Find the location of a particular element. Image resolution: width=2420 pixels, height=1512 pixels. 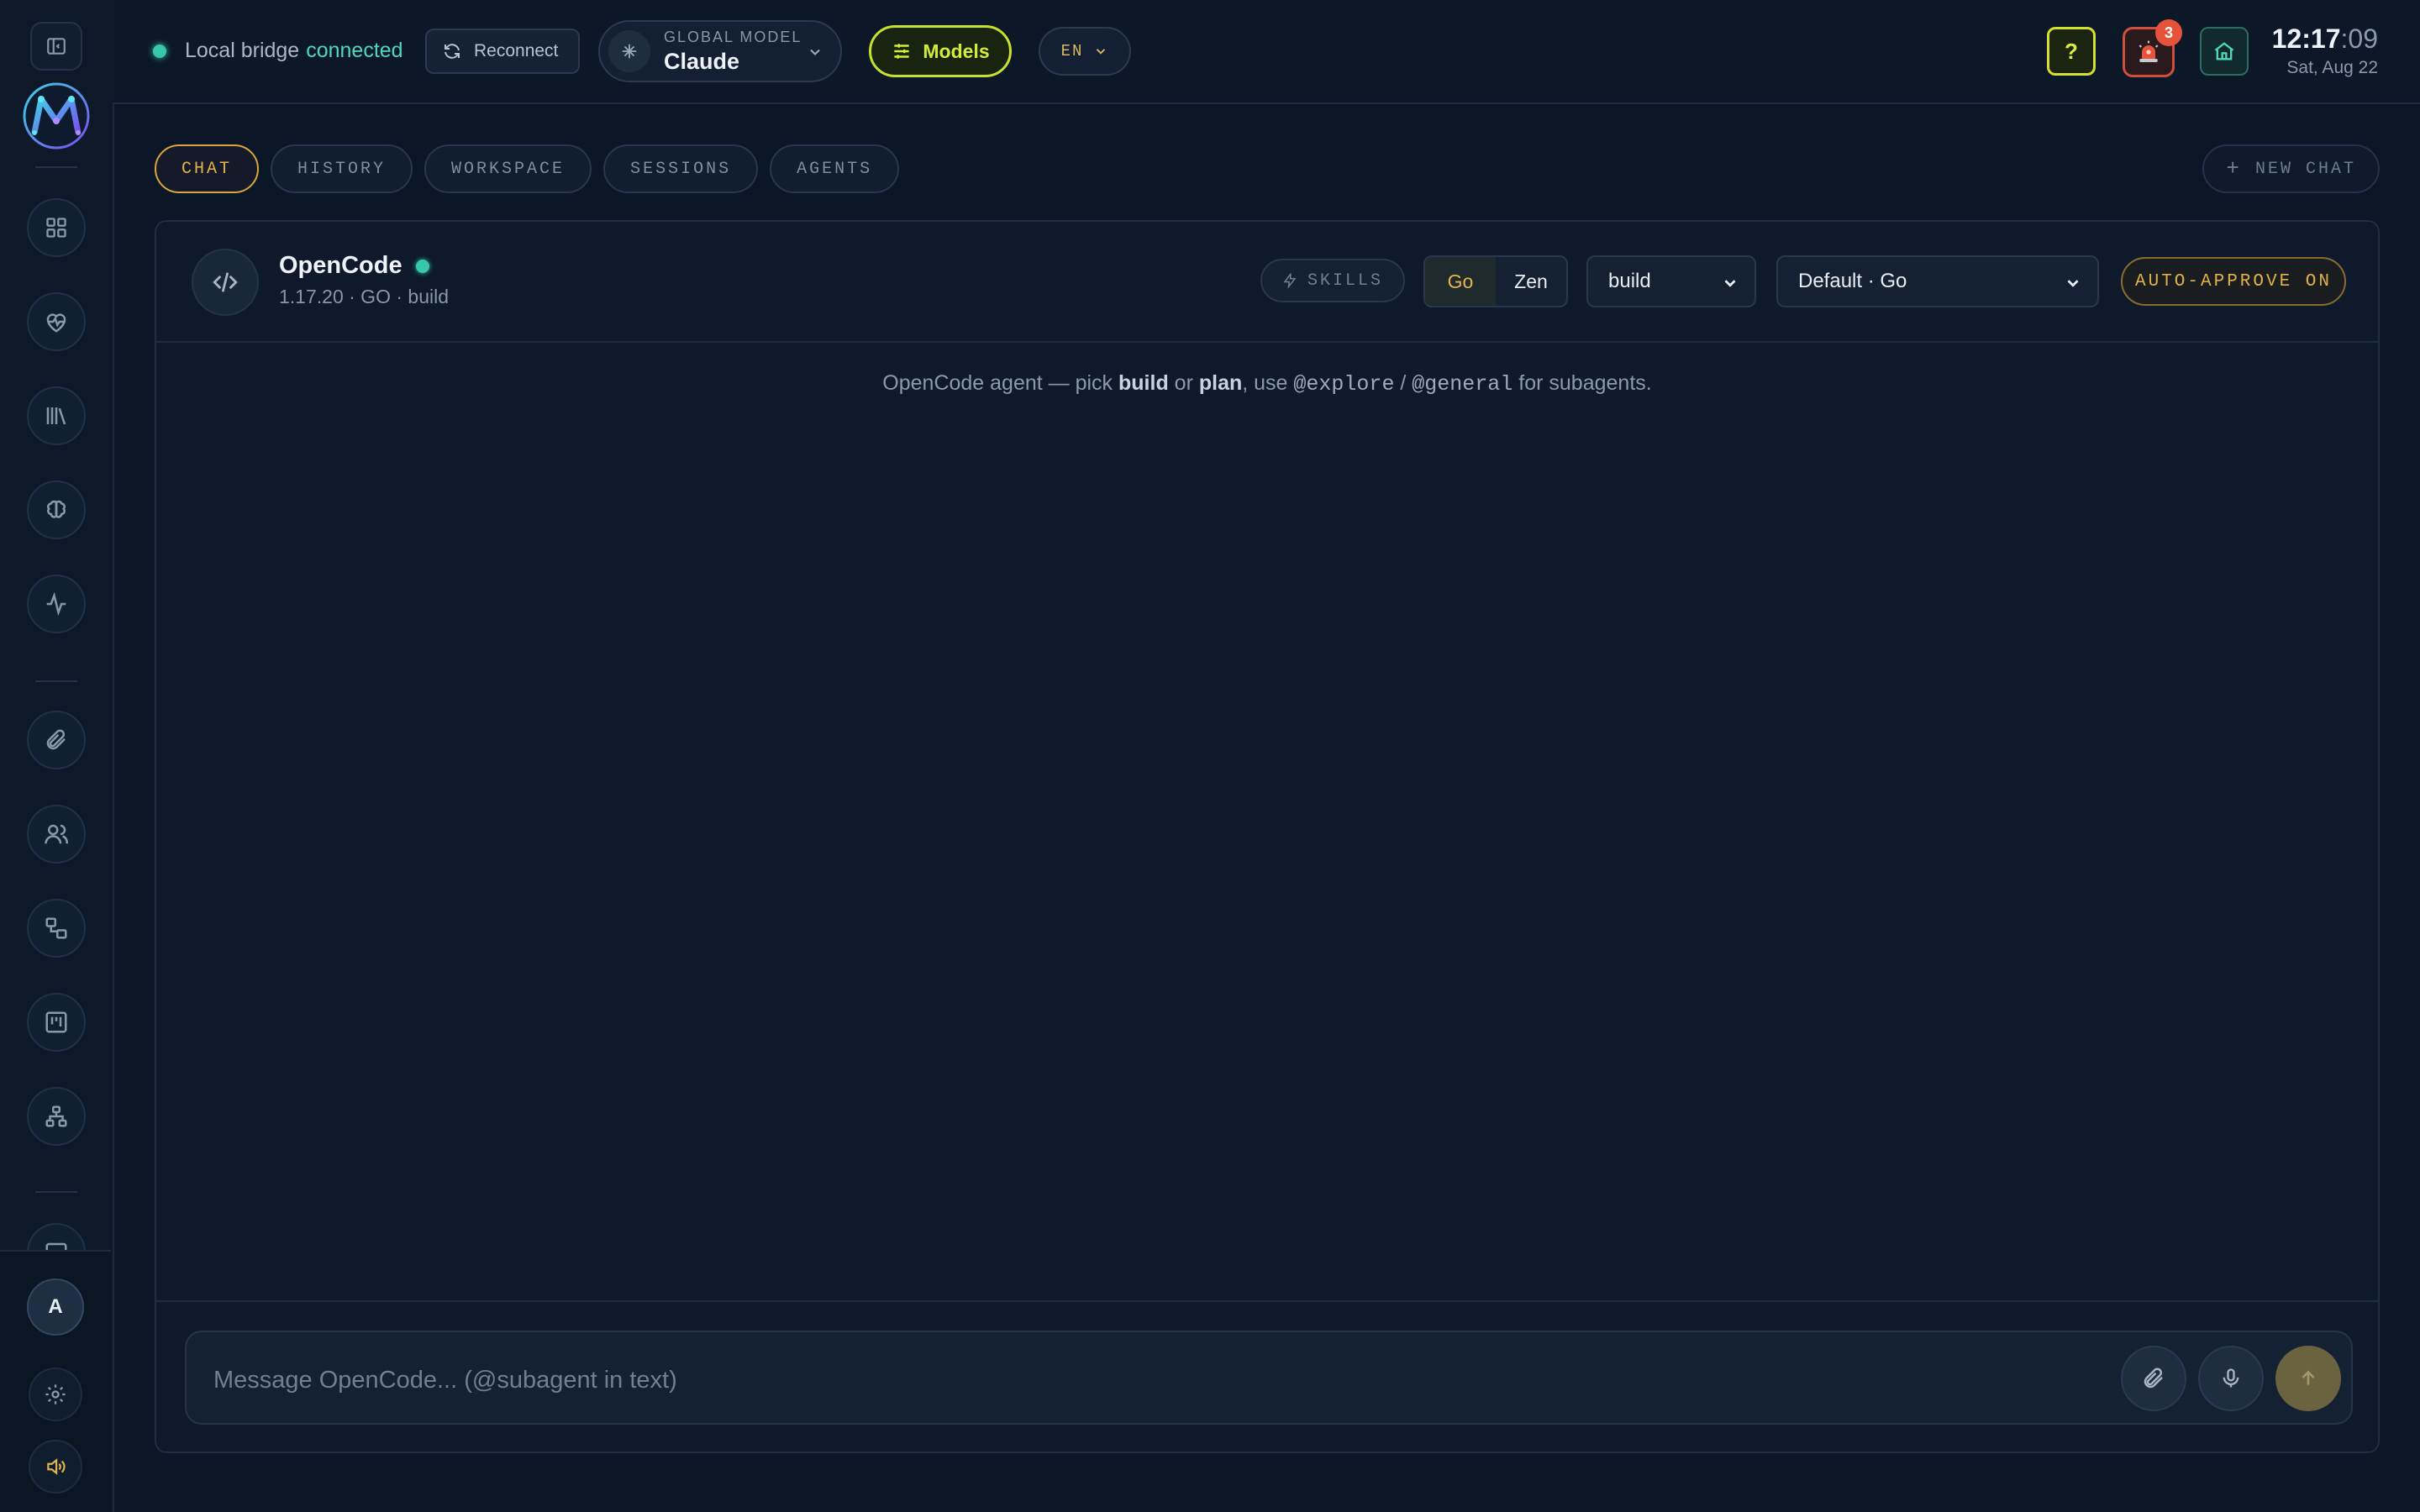

attach-button is located at coordinates (2153, 1378).